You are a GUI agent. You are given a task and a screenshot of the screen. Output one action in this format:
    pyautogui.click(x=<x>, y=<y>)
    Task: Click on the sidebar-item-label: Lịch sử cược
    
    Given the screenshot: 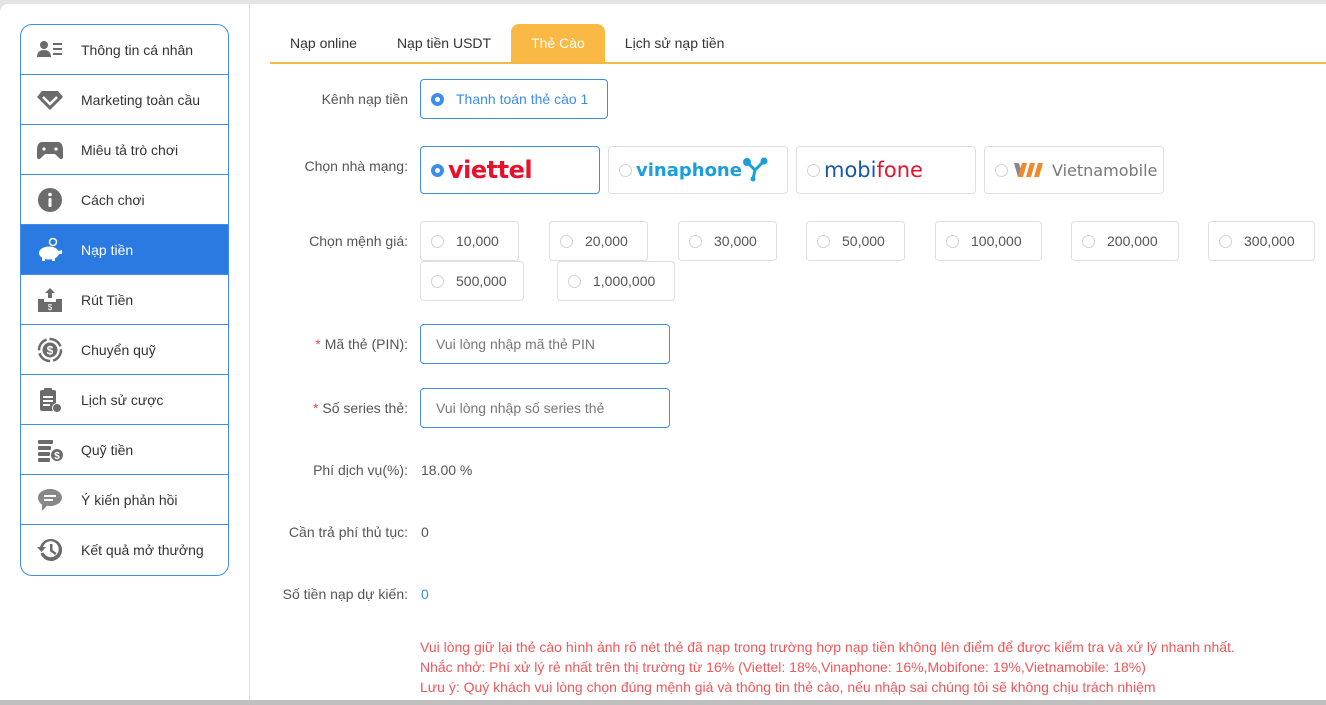 What is the action you would take?
    pyautogui.click(x=122, y=399)
    